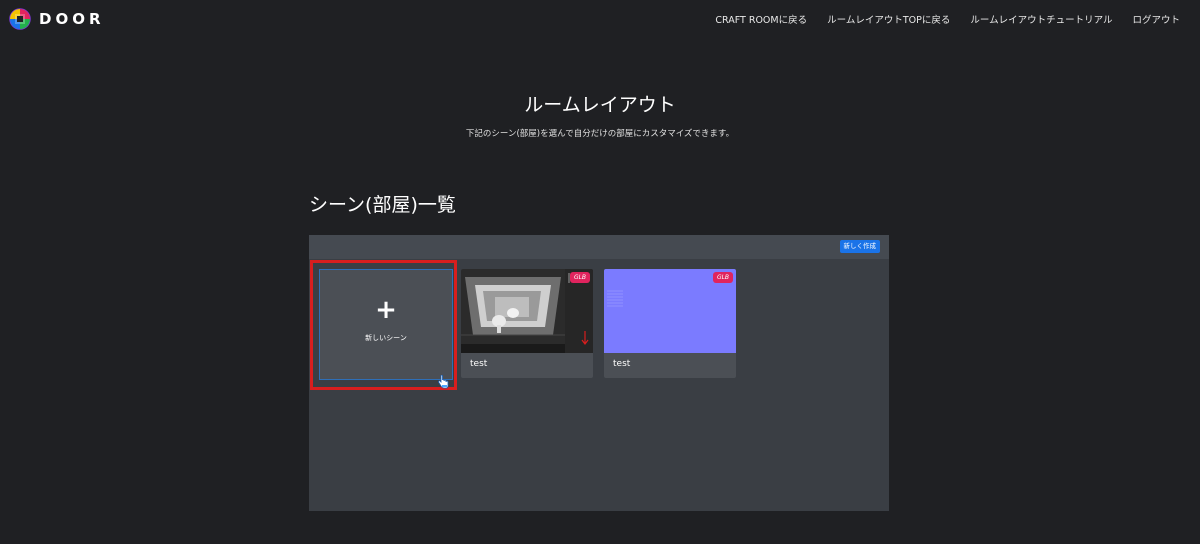  What do you see at coordinates (443, 382) in the screenshot?
I see `hand-cursor-icon` at bounding box center [443, 382].